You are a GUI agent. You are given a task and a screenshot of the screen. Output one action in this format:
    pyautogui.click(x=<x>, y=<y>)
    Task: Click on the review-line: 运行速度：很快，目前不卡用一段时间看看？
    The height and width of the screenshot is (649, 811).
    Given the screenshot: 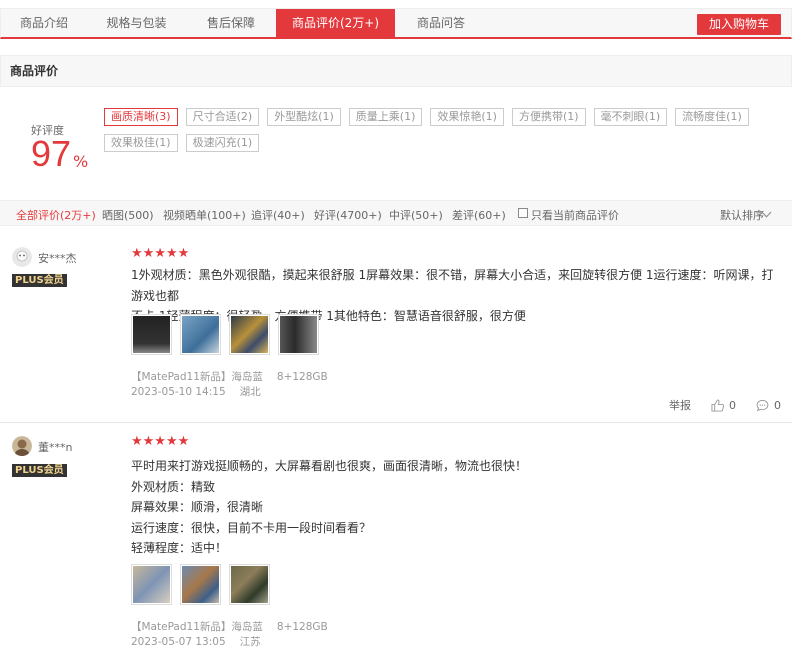 What is the action you would take?
    pyautogui.click(x=251, y=527)
    